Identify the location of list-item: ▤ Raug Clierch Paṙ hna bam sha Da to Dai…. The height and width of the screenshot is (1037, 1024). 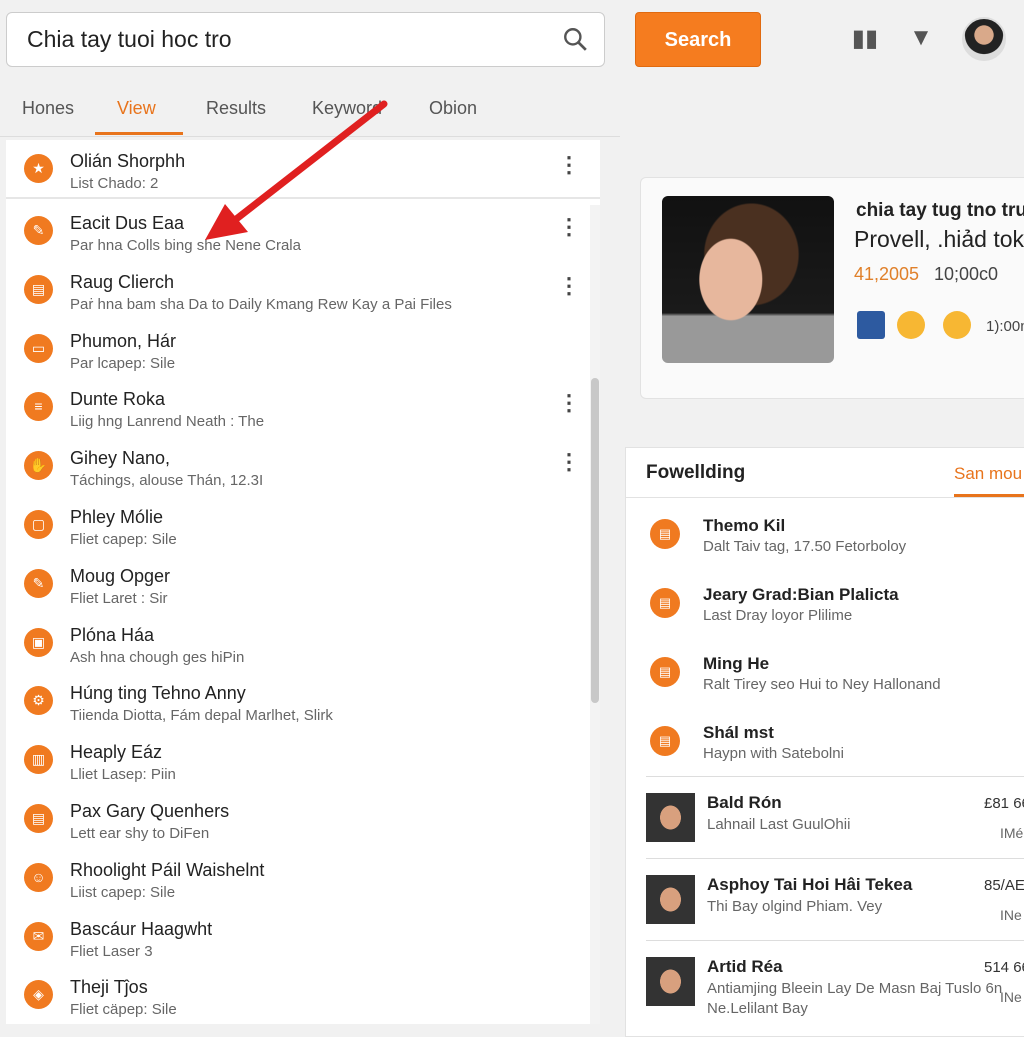
(303, 290).